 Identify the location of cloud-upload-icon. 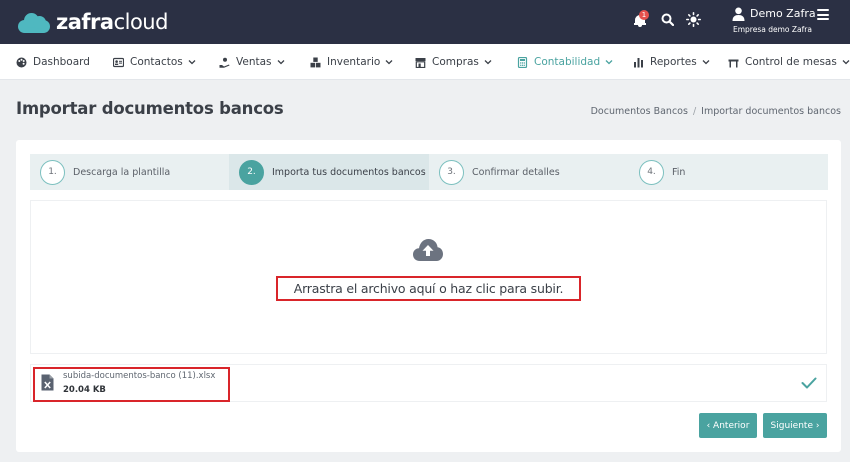
(428, 250).